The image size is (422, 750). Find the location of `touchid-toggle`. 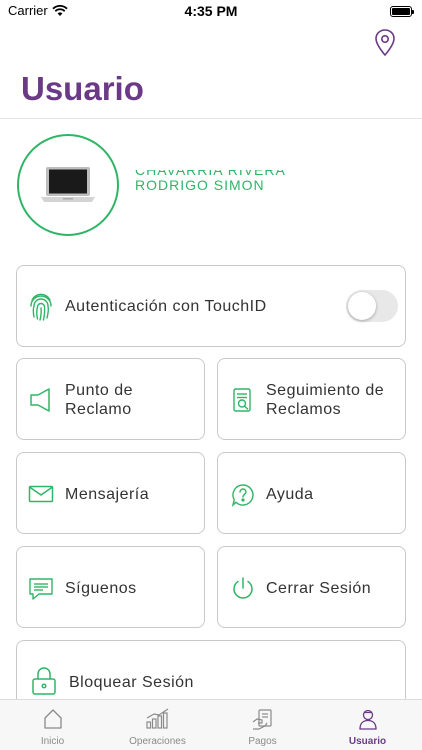

touchid-toggle is located at coordinates (372, 306).